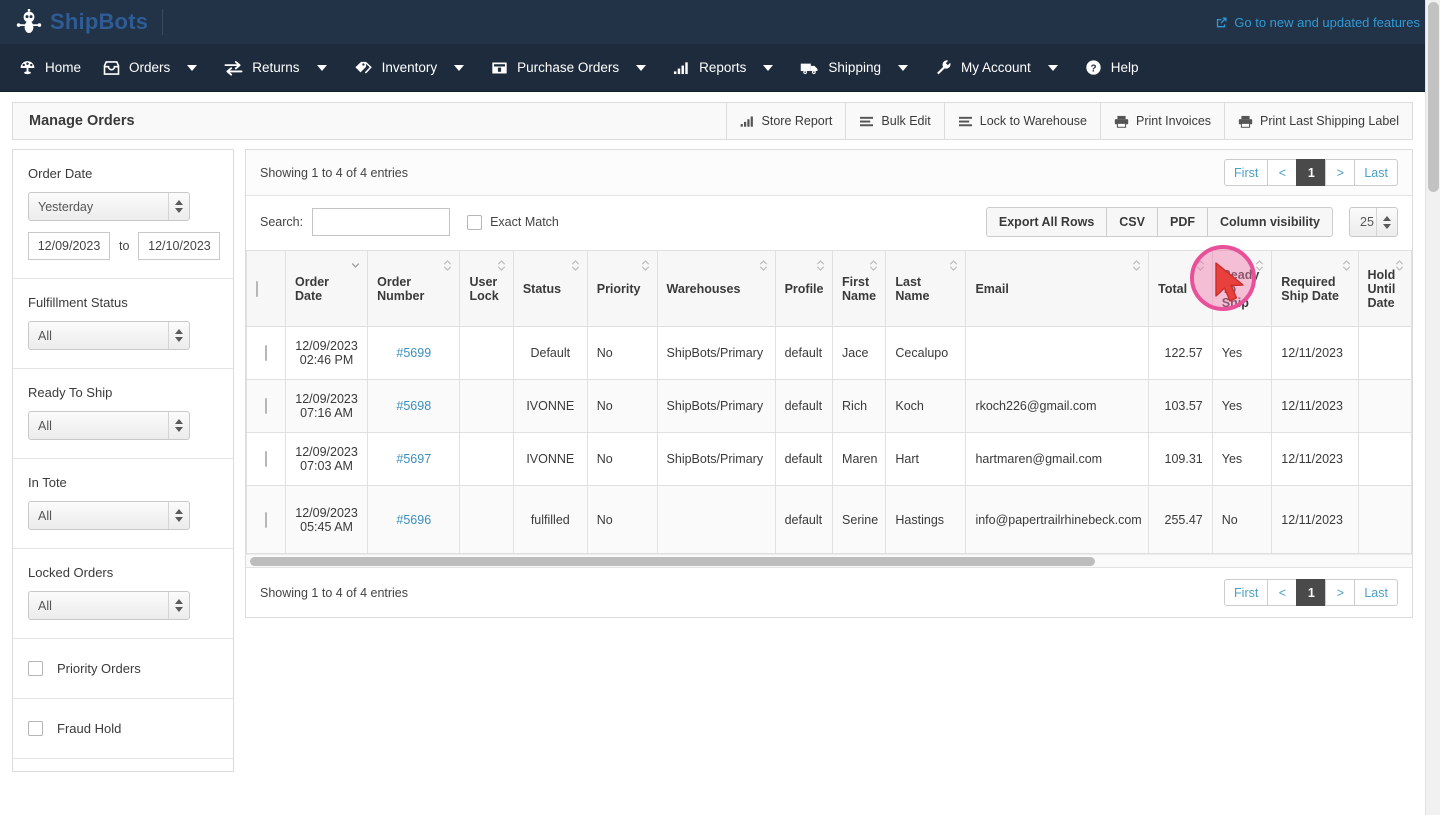 Image resolution: width=1440 pixels, height=815 pixels. What do you see at coordinates (926, 288) in the screenshot?
I see `th-last-name: Last Name` at bounding box center [926, 288].